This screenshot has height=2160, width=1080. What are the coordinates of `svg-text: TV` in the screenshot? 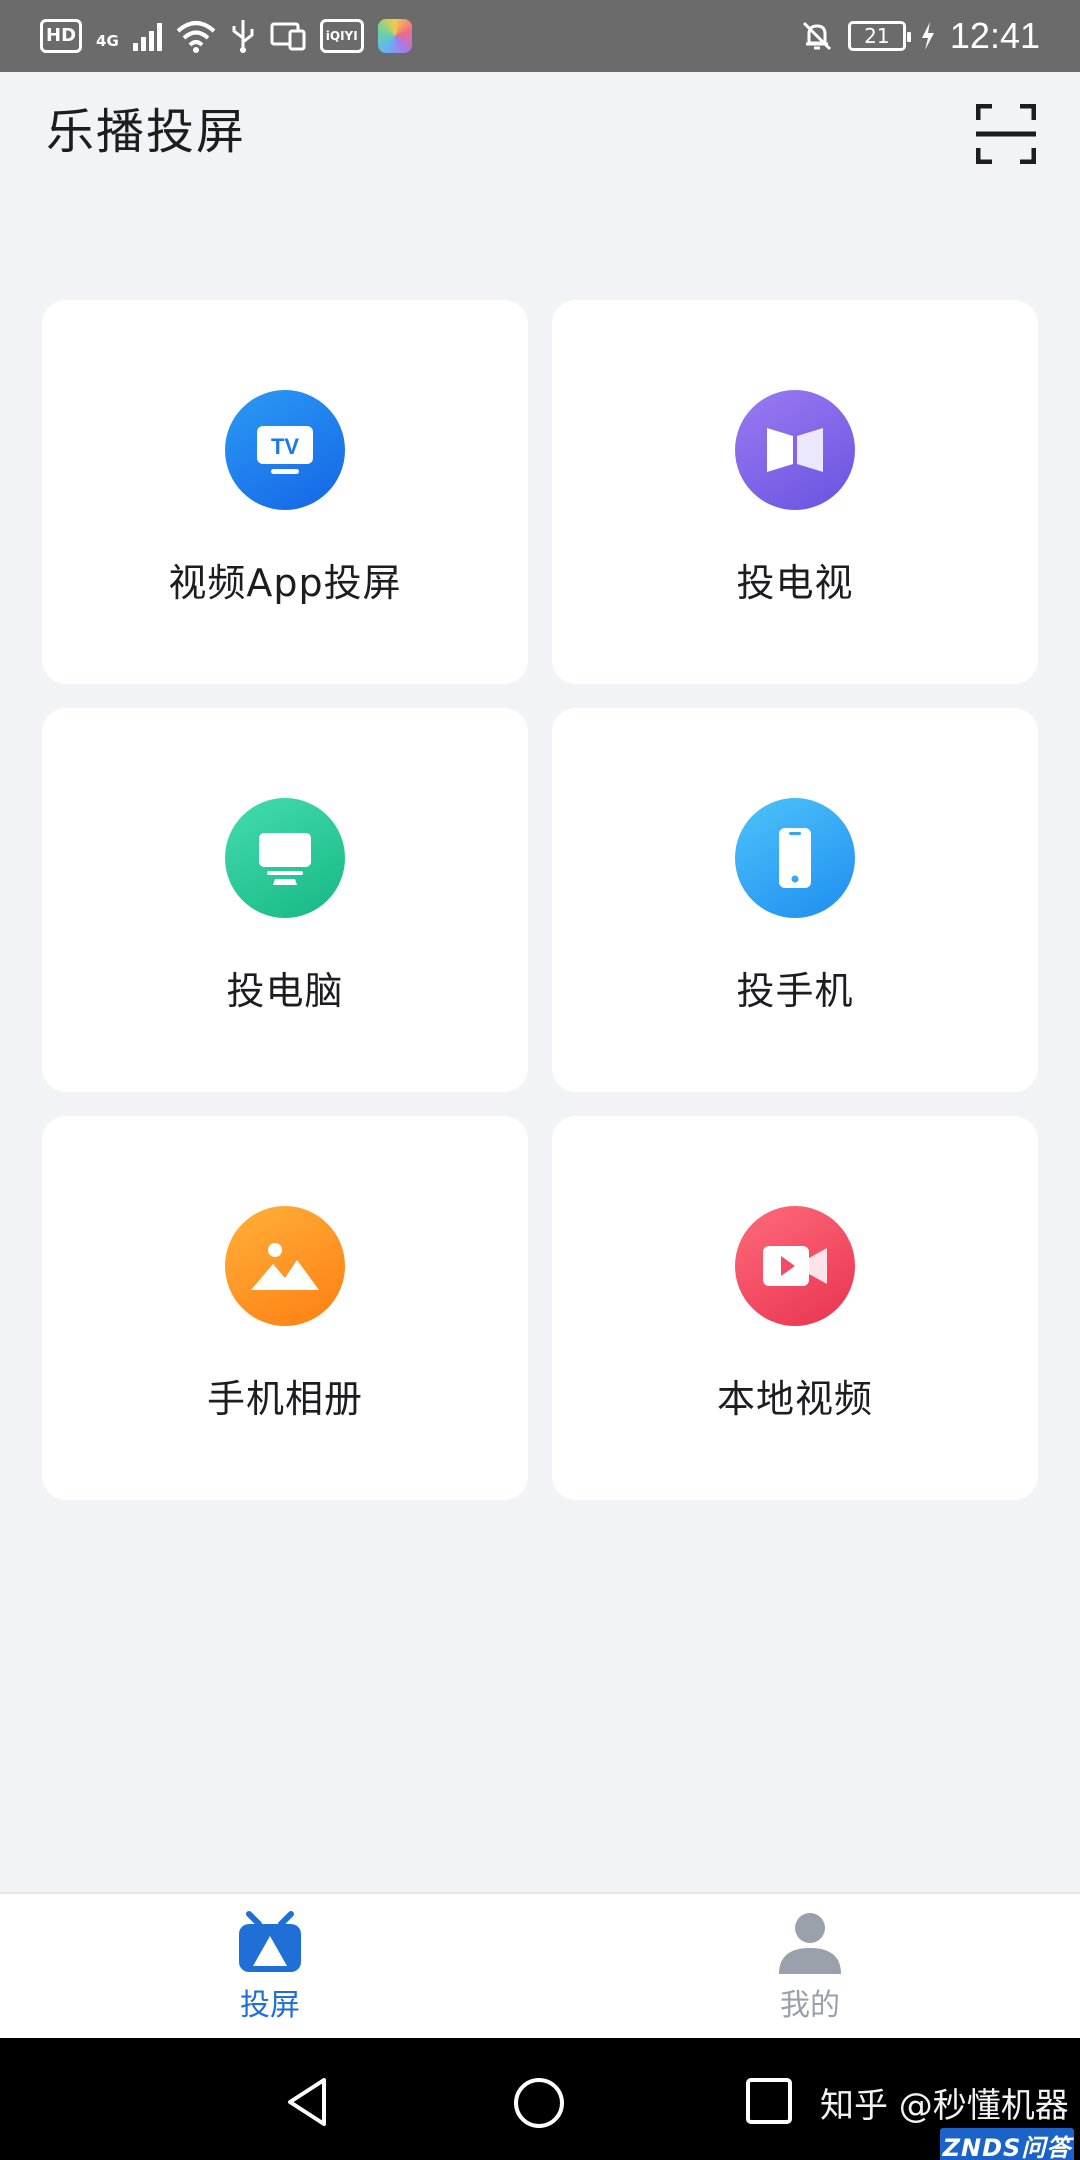 It's located at (285, 446).